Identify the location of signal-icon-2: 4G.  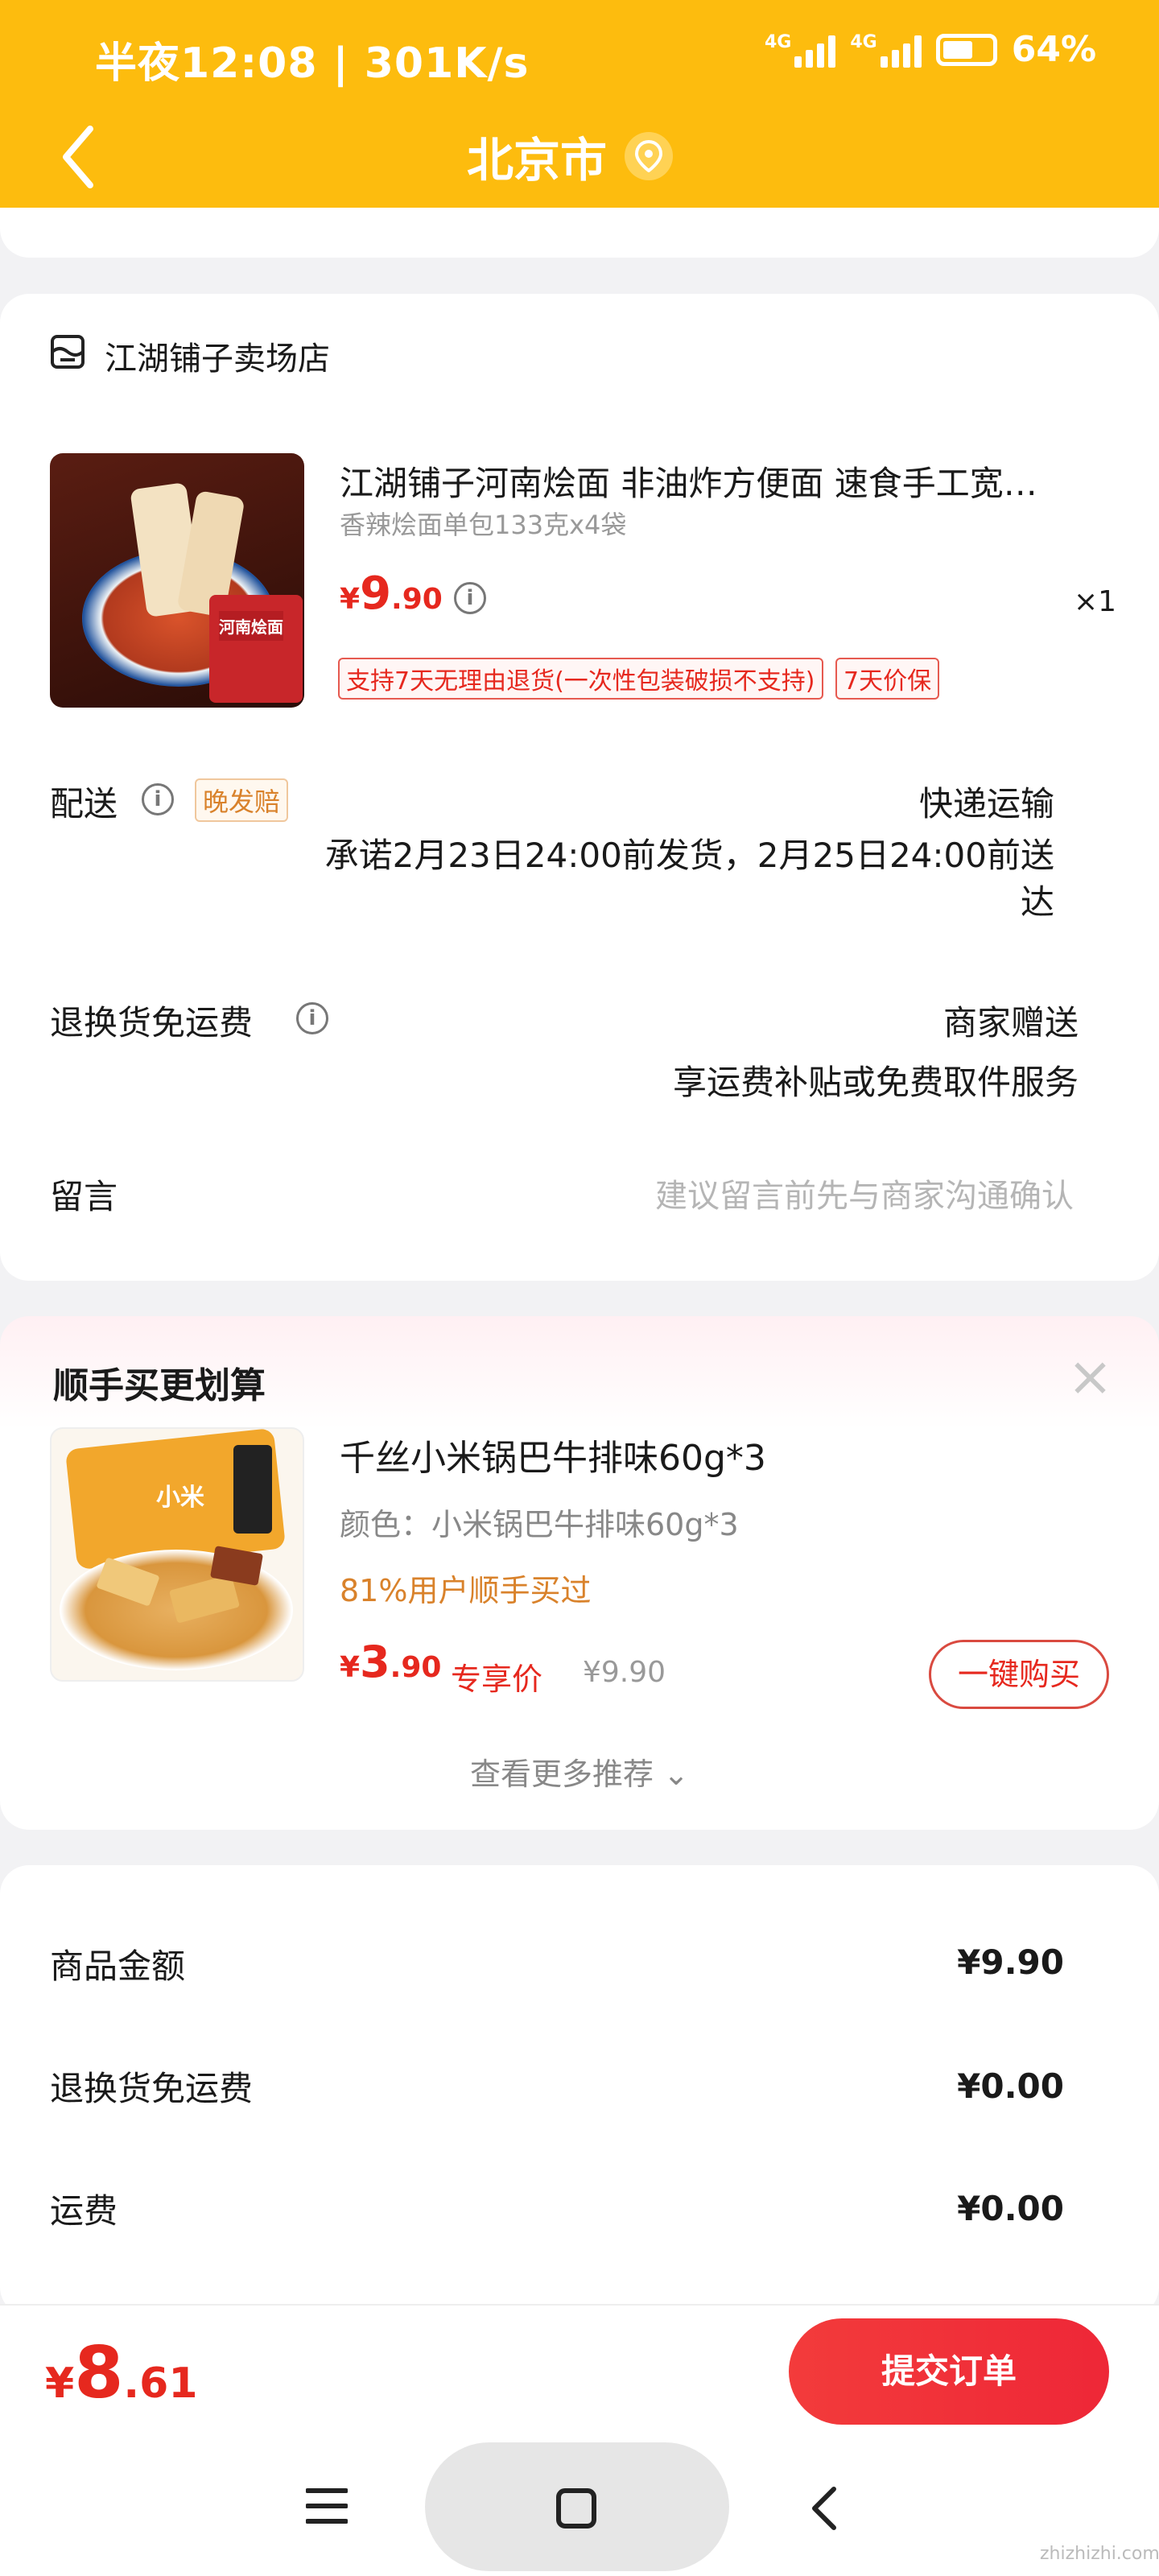
(886, 50).